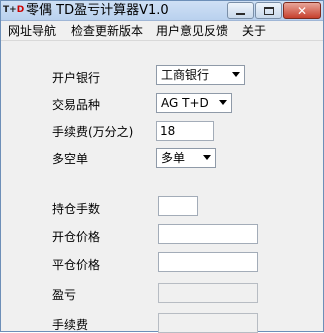 The width and height of the screenshot is (324, 333). What do you see at coordinates (32, 31) in the screenshot?
I see `menu-item-navigation: 网址导航` at bounding box center [32, 31].